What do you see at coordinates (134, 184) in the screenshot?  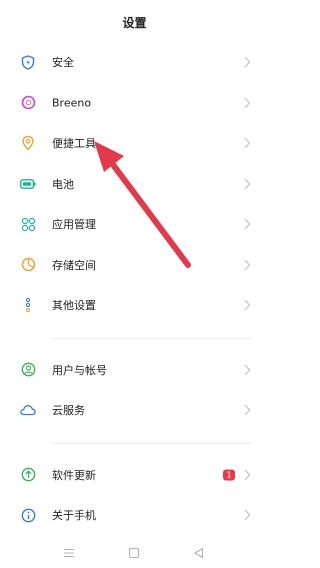 I see `settings-item-battery: 电池` at bounding box center [134, 184].